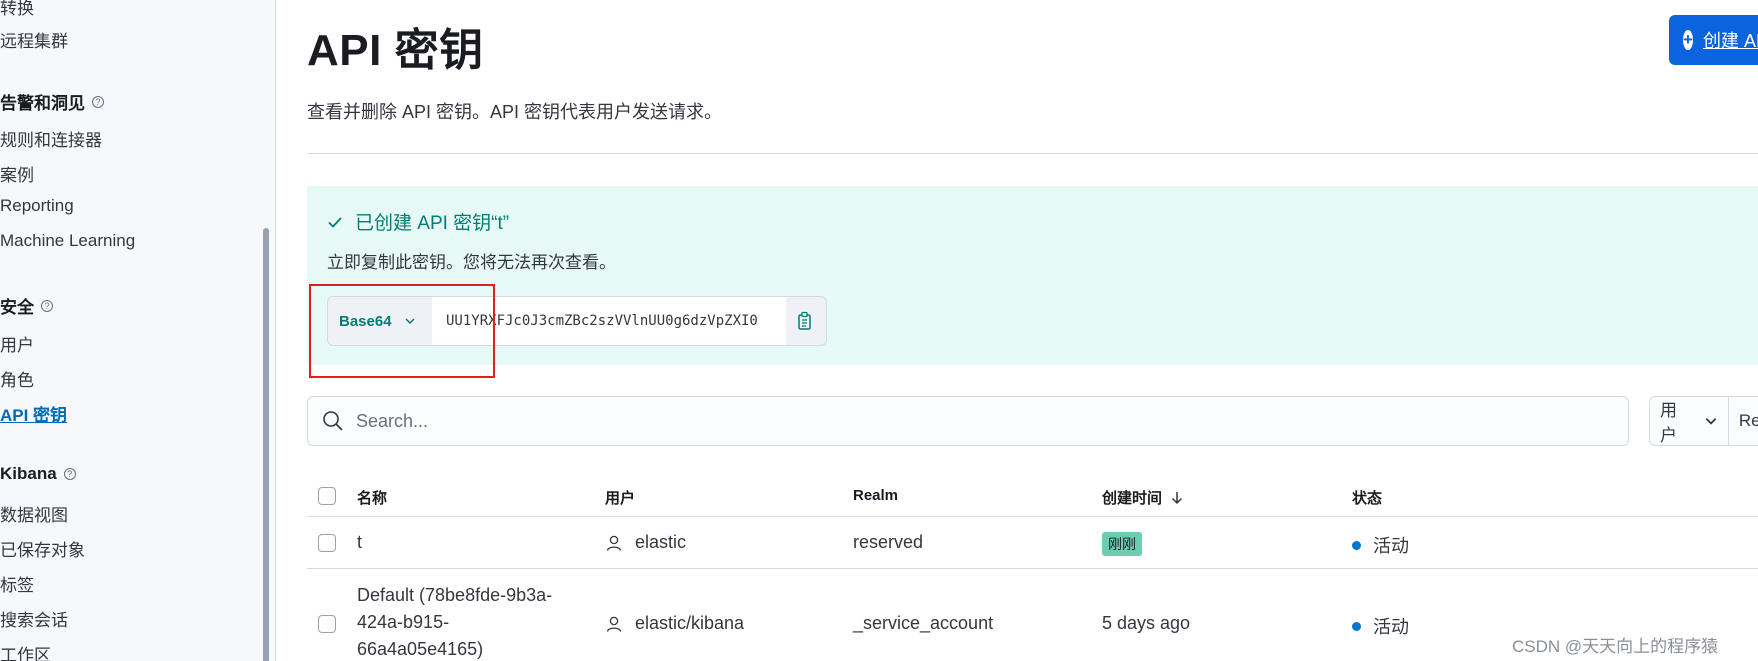  I want to click on realm-filter-label: Realm, so click(1748, 420).